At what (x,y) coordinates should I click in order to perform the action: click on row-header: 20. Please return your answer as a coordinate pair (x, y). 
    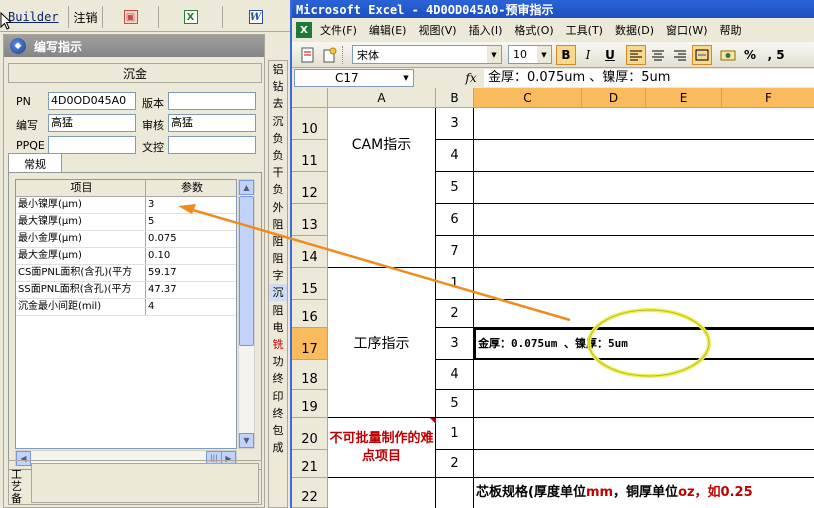
    Looking at the image, I should click on (310, 434).